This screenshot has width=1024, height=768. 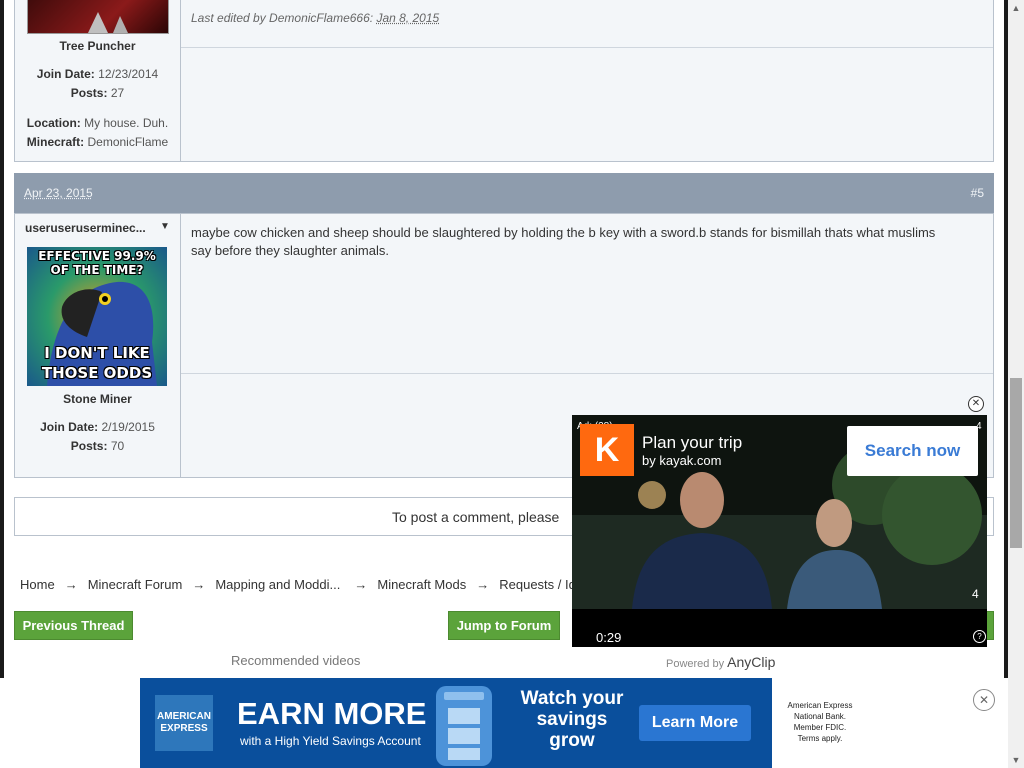 I want to click on banner-tagline: Watch your savings grow, so click(x=572, y=719).